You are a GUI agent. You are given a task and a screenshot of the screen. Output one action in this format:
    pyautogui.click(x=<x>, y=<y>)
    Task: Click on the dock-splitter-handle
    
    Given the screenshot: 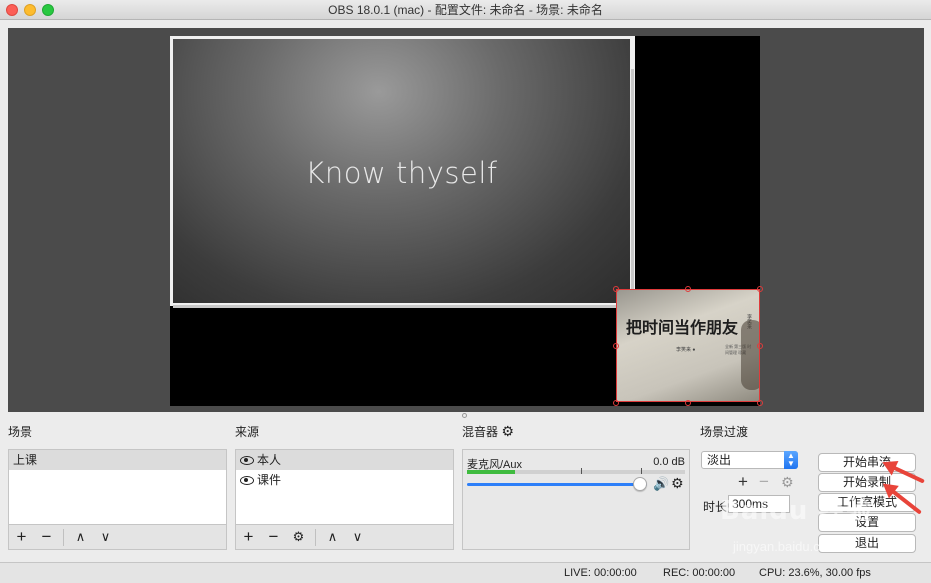 What is the action you would take?
    pyautogui.click(x=464, y=415)
    